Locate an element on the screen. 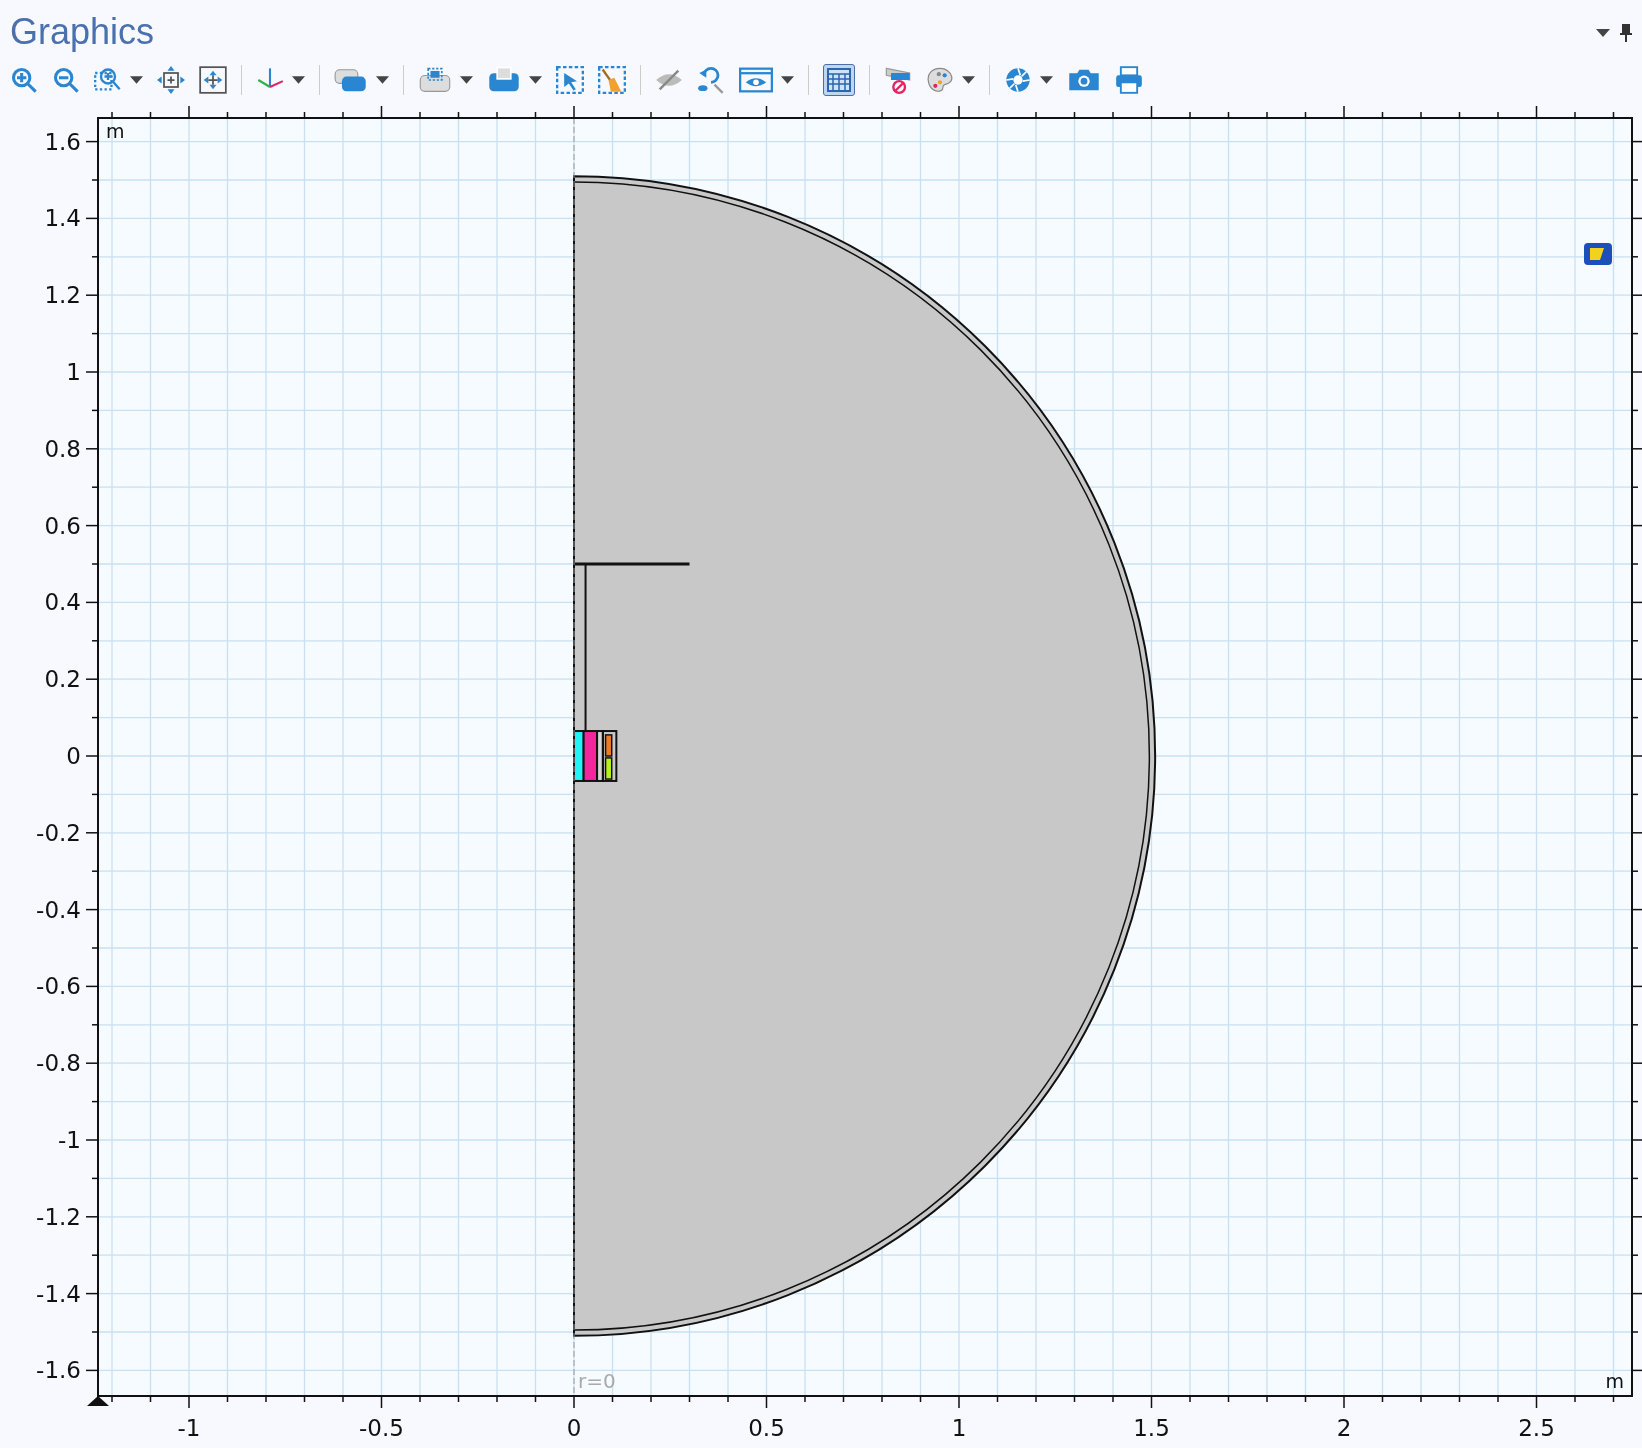 Image resolution: width=1642 pixels, height=1448 pixels. axis-tick-label: 1.4 is located at coordinates (62, 218).